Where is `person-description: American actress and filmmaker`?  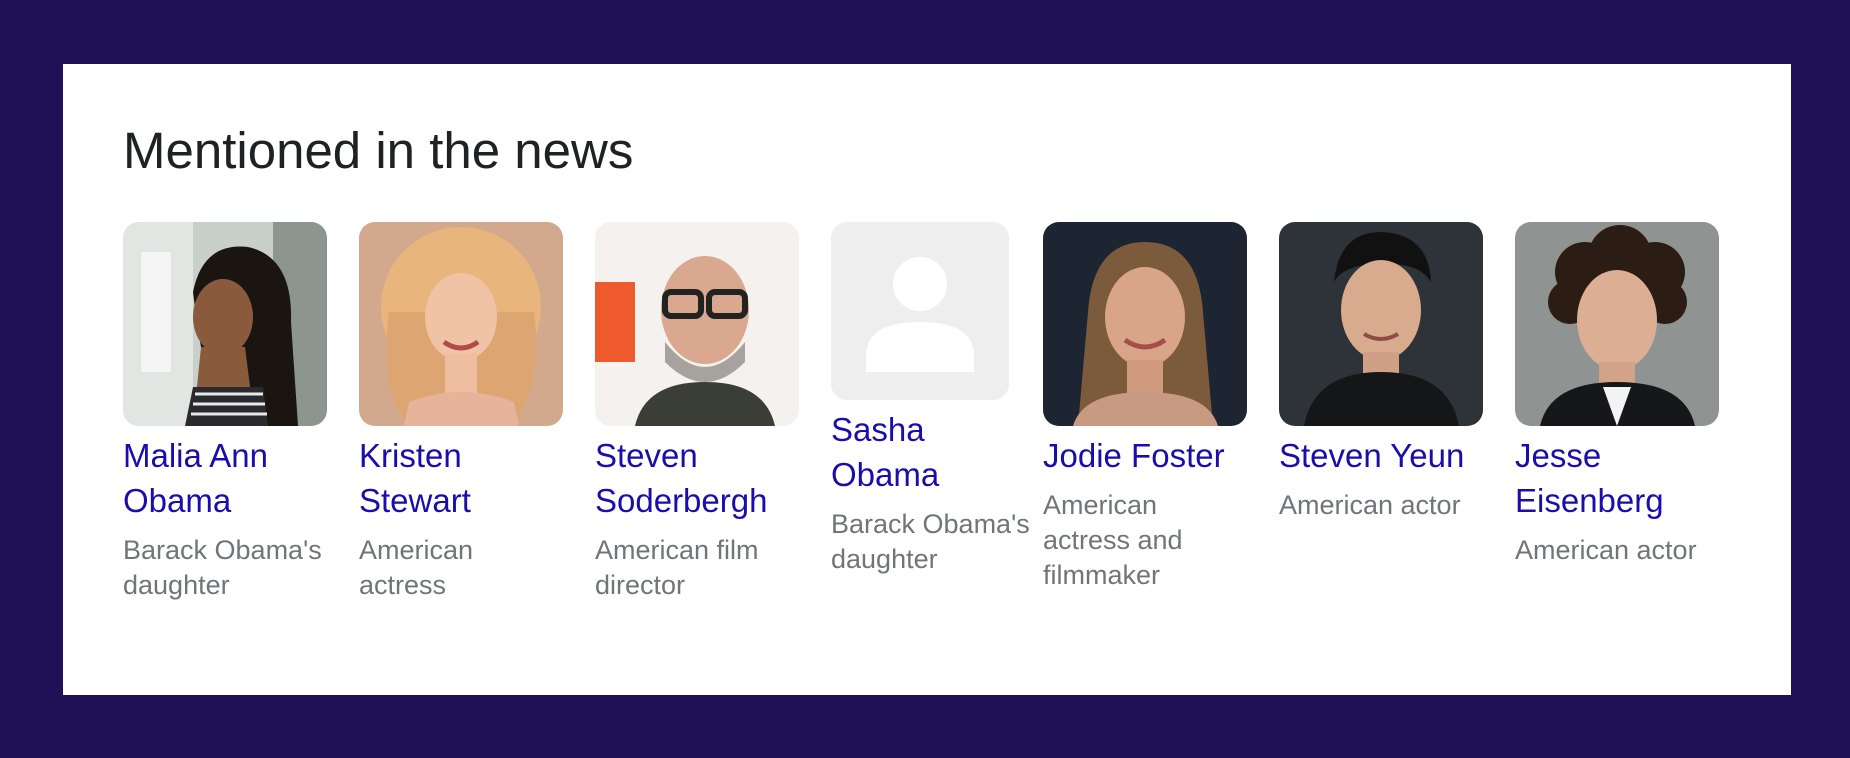
person-description: American actress and filmmaker is located at coordinates (1113, 540).